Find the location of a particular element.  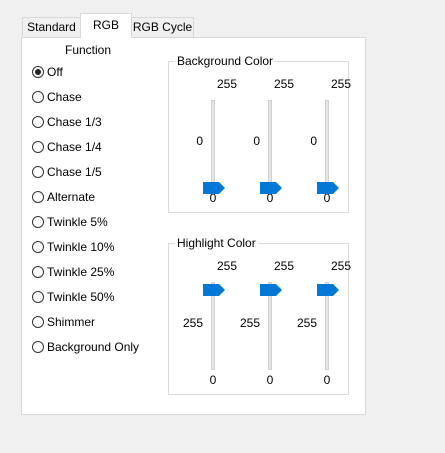

function-option-chase: Chase is located at coordinates (57, 97).